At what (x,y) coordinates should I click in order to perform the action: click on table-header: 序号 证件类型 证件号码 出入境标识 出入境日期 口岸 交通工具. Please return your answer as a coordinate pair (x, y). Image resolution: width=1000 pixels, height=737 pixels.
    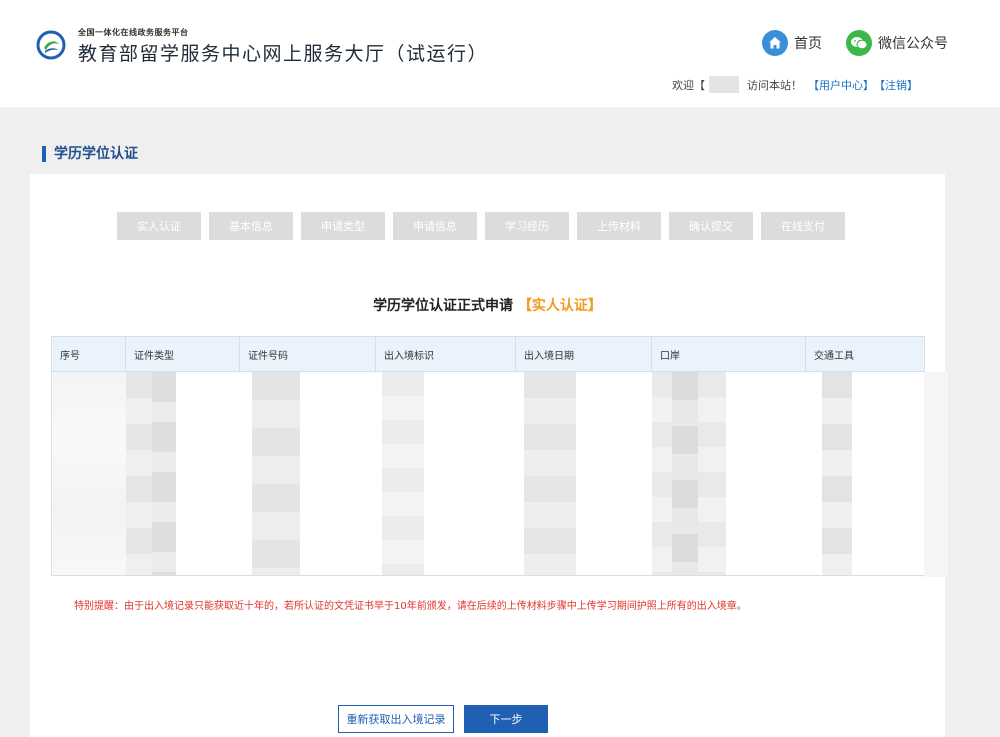
    Looking at the image, I should click on (488, 354).